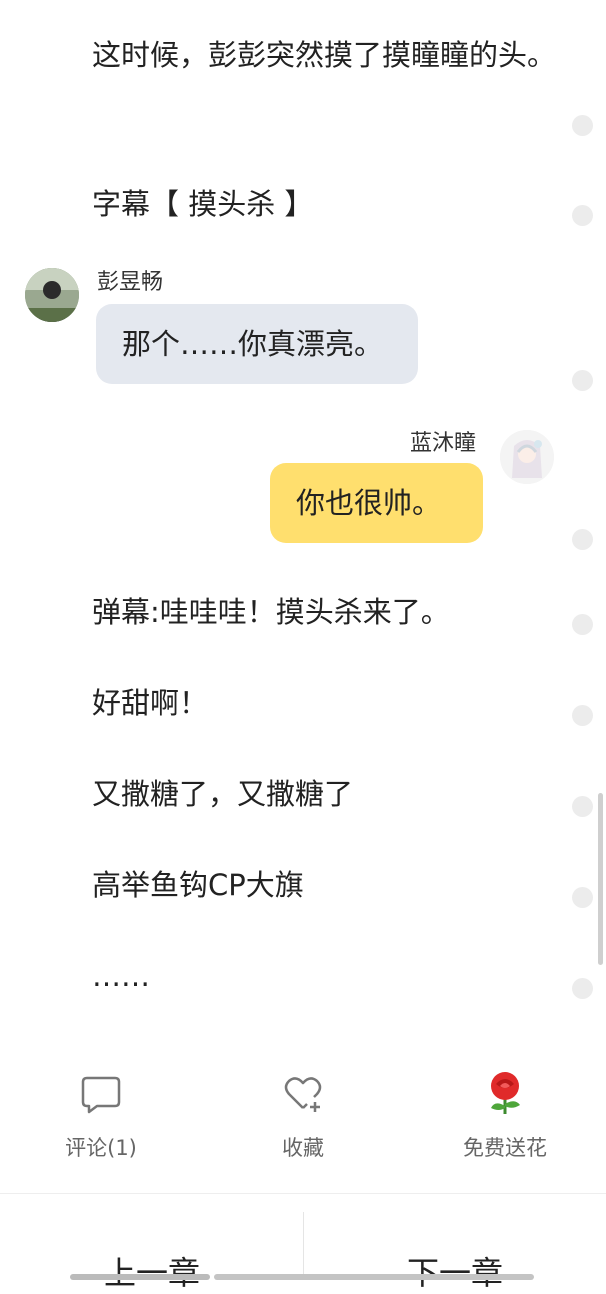 The height and width of the screenshot is (1294, 606). I want to click on chat-bubble: 你也很帅。, so click(376, 503).